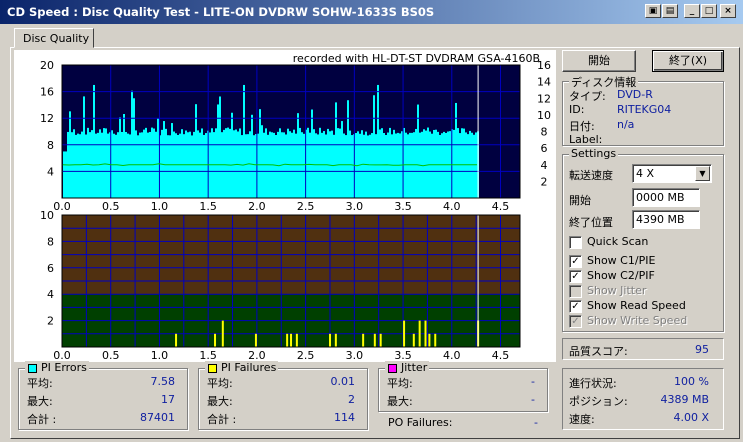 The height and width of the screenshot is (442, 743). What do you see at coordinates (544, 82) in the screenshot?
I see `speed-y-tick-label: 14` at bounding box center [544, 82].